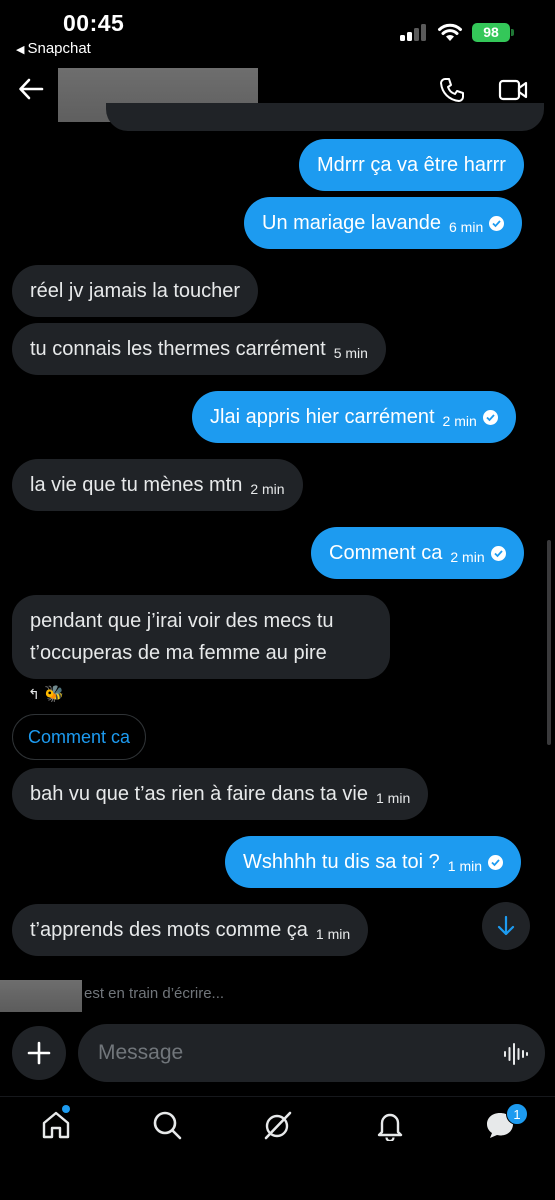 The height and width of the screenshot is (1200, 555). I want to click on message-text: réel jv jamais la toucher, so click(135, 291).